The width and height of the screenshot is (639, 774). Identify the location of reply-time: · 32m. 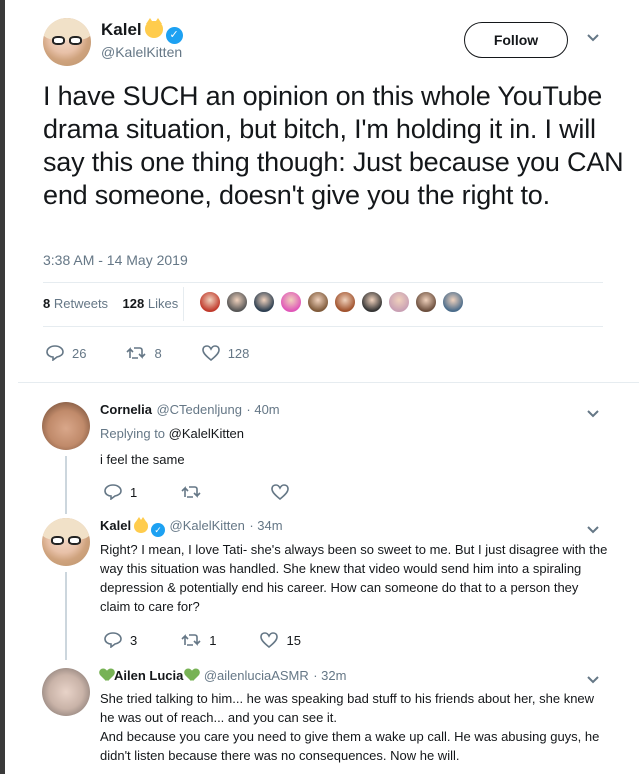
(329, 675).